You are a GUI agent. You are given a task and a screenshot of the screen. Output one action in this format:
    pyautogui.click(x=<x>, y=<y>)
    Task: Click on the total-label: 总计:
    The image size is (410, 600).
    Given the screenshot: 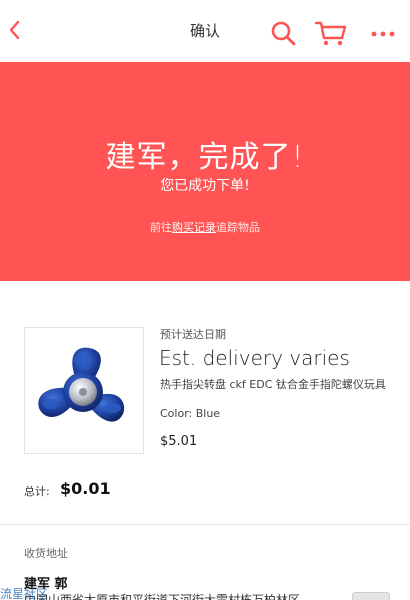 What is the action you would take?
    pyautogui.click(x=37, y=491)
    